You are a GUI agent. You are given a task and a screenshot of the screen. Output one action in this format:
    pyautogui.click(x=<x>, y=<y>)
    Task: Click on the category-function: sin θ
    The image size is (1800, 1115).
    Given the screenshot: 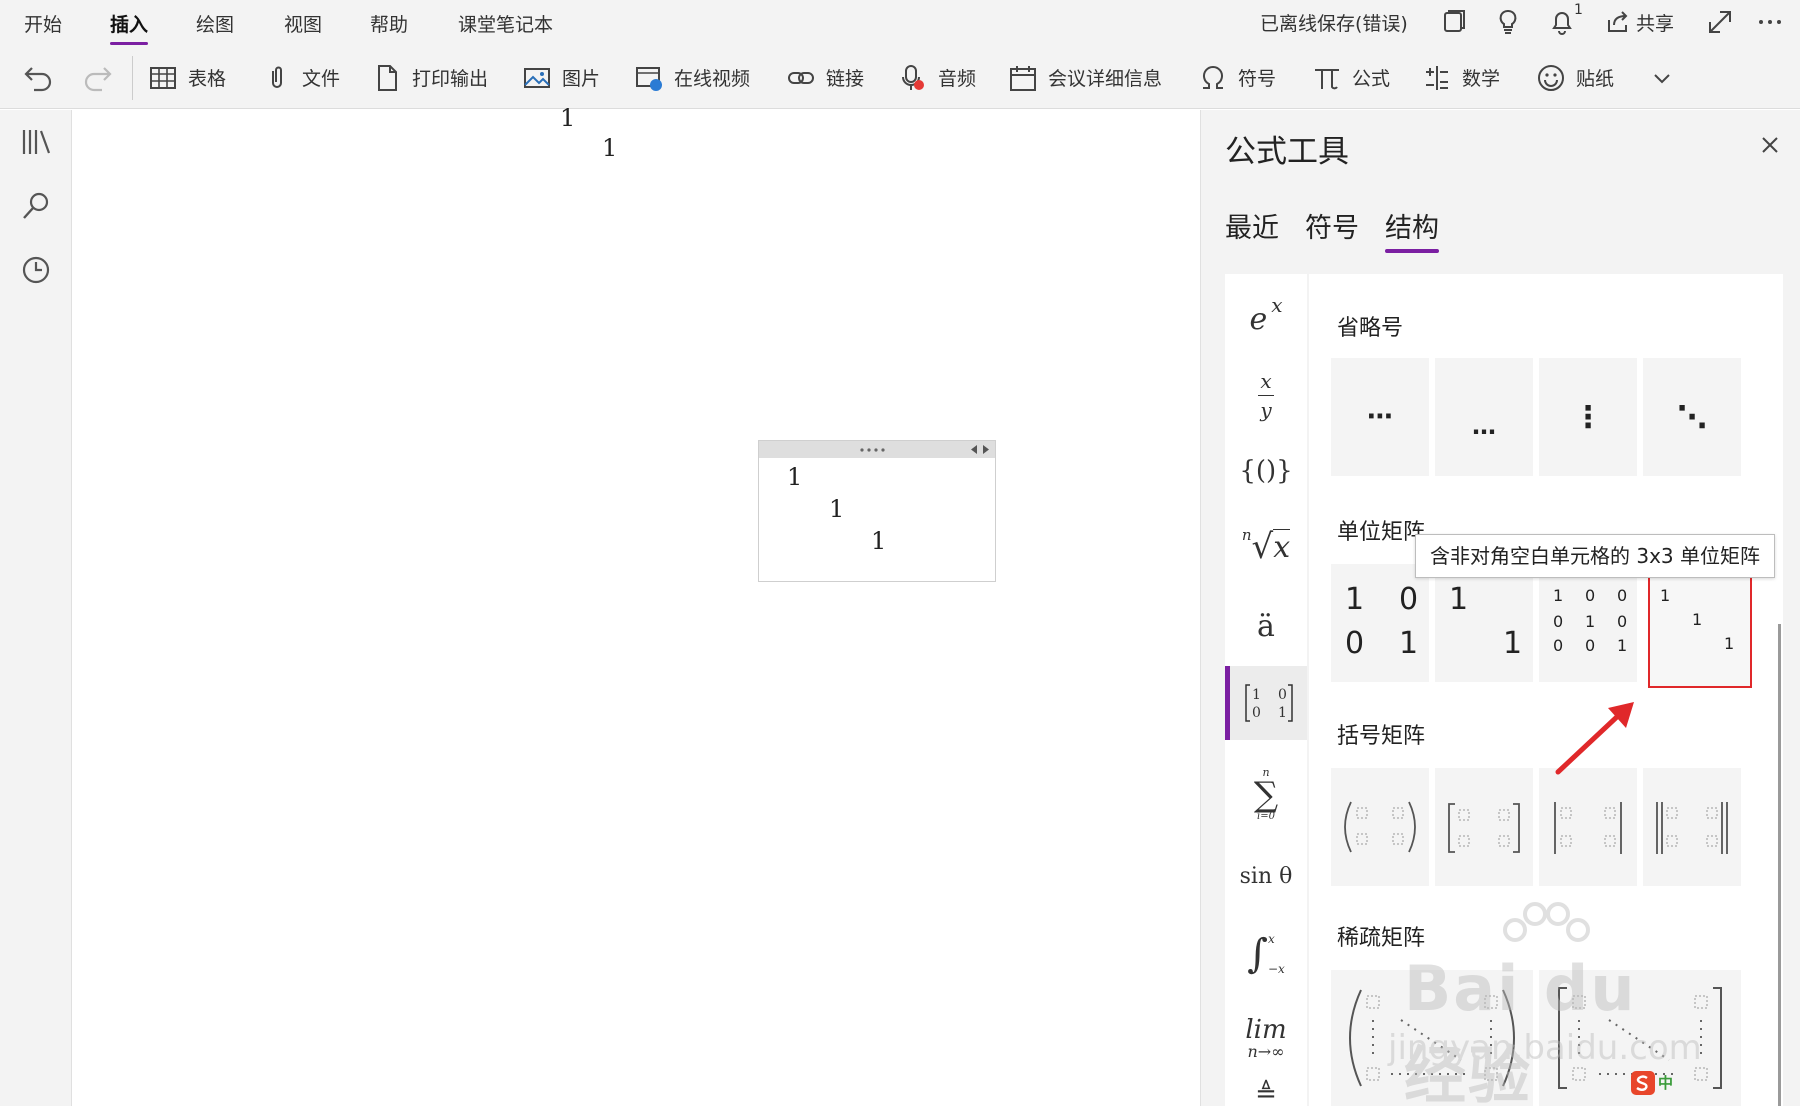 What is the action you would take?
    pyautogui.click(x=1266, y=876)
    